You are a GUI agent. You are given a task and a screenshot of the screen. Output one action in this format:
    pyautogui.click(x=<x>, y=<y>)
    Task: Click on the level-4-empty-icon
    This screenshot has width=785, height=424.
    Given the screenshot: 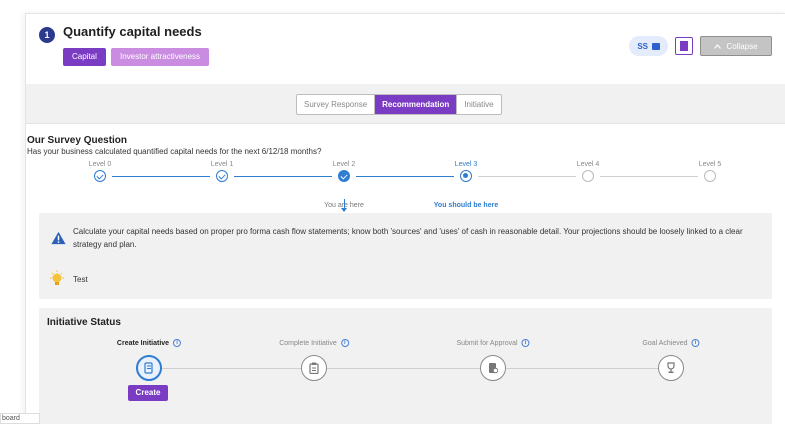 What is the action you would take?
    pyautogui.click(x=588, y=176)
    